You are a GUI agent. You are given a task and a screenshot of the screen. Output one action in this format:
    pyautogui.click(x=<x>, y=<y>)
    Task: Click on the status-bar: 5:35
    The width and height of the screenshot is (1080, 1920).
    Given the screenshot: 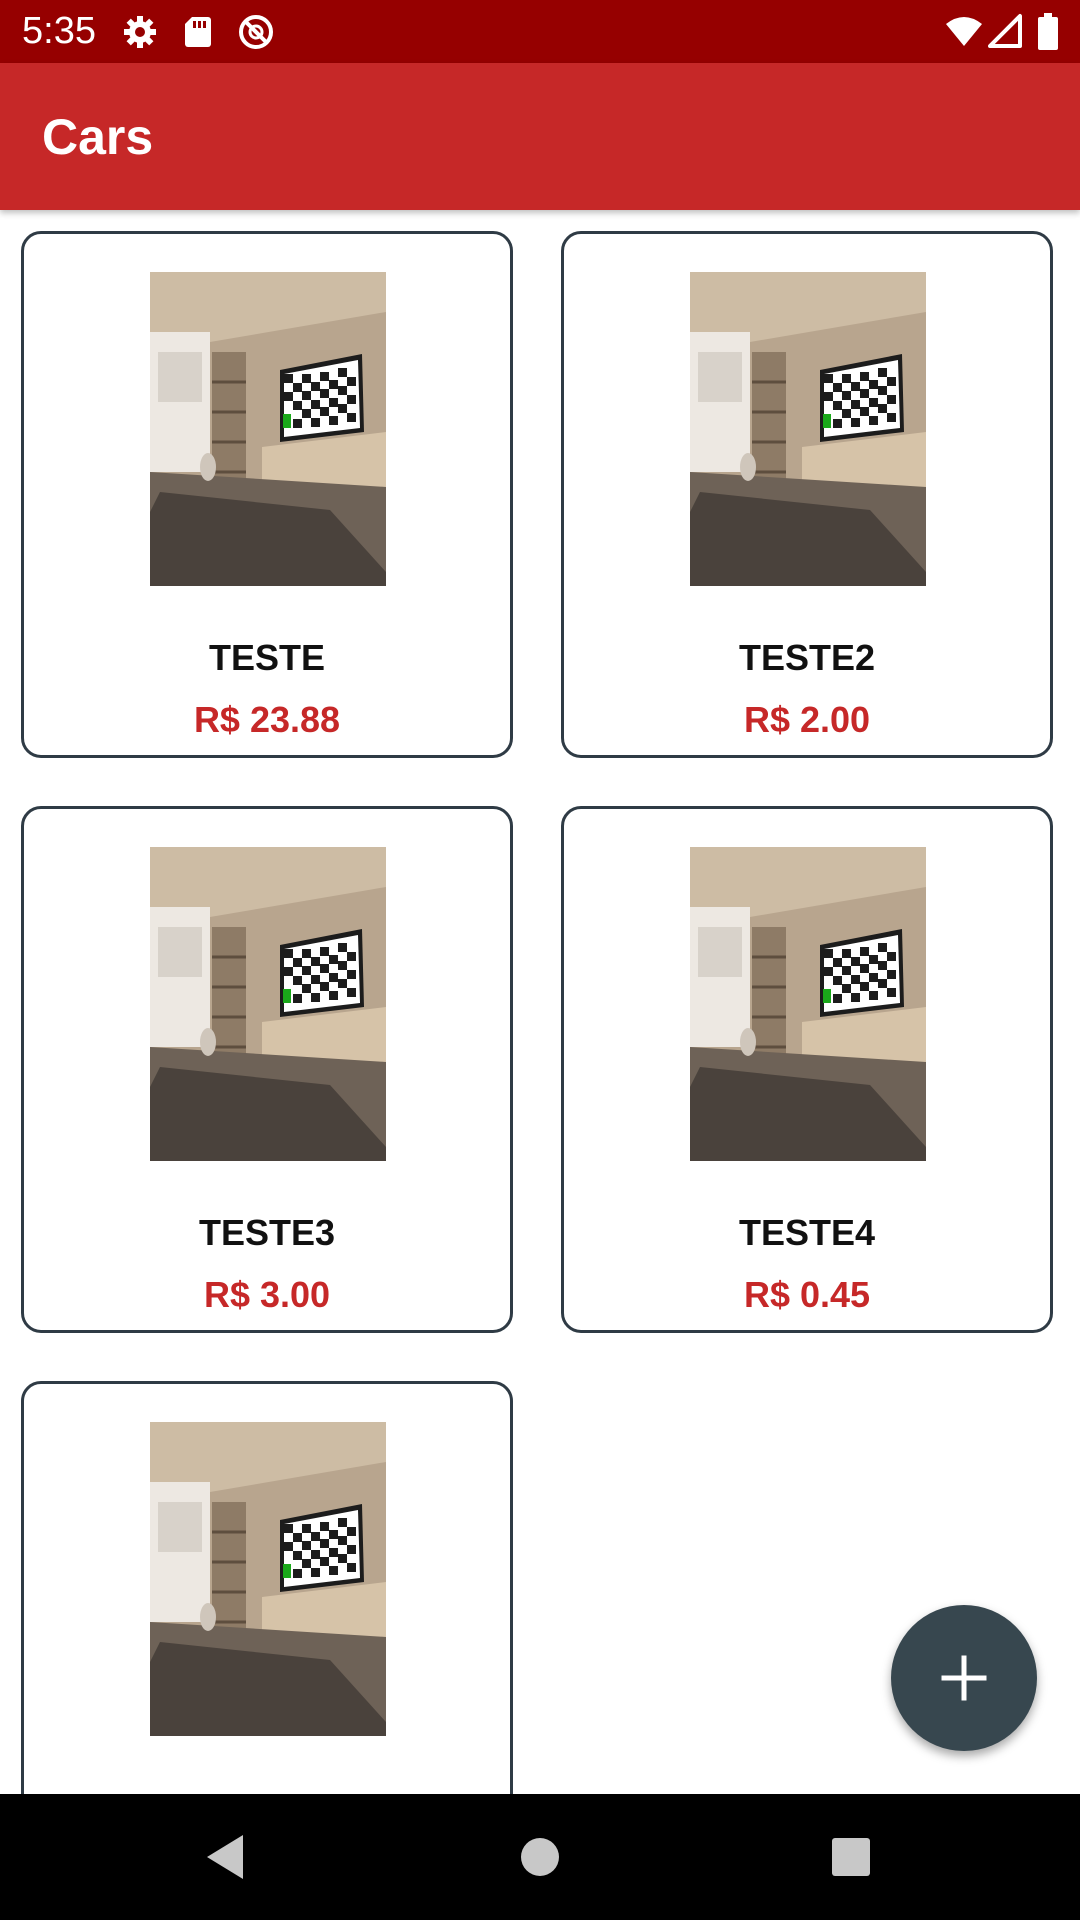 What is the action you would take?
    pyautogui.click(x=540, y=31)
    